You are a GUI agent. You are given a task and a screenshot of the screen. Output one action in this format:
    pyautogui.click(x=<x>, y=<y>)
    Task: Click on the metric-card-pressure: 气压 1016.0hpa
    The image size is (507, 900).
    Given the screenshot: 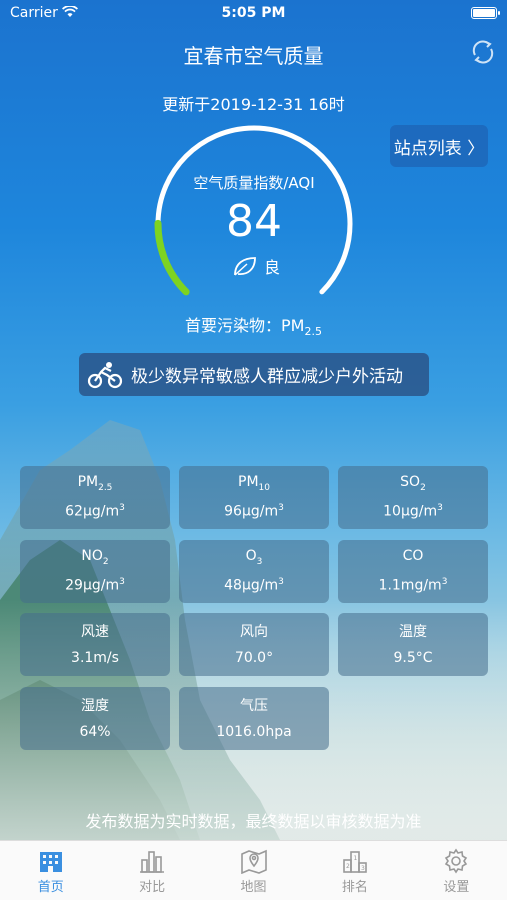 What is the action you would take?
    pyautogui.click(x=254, y=718)
    